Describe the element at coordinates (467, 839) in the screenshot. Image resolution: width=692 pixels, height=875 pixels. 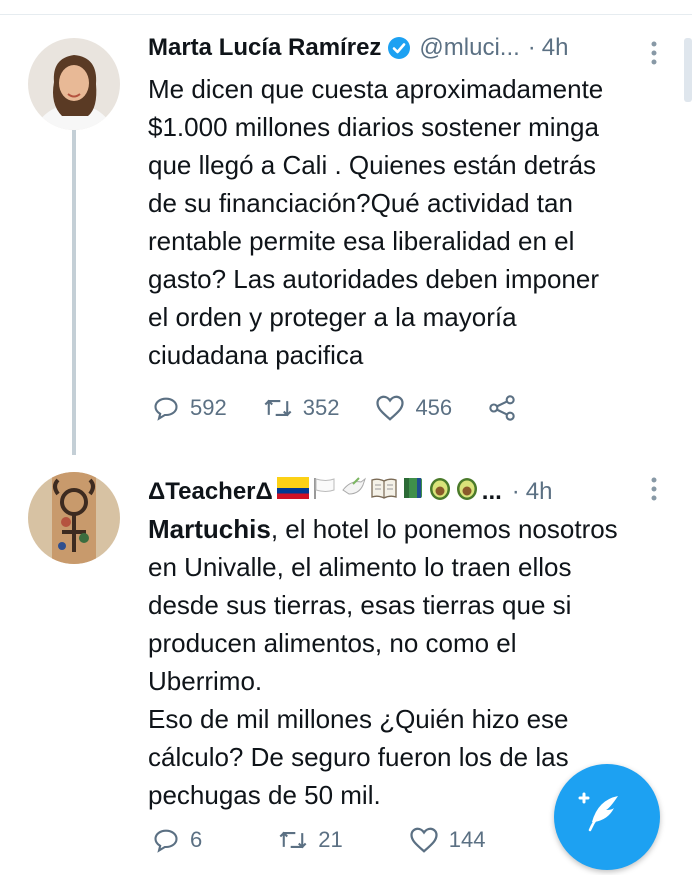
I see `like-count: 144` at that location.